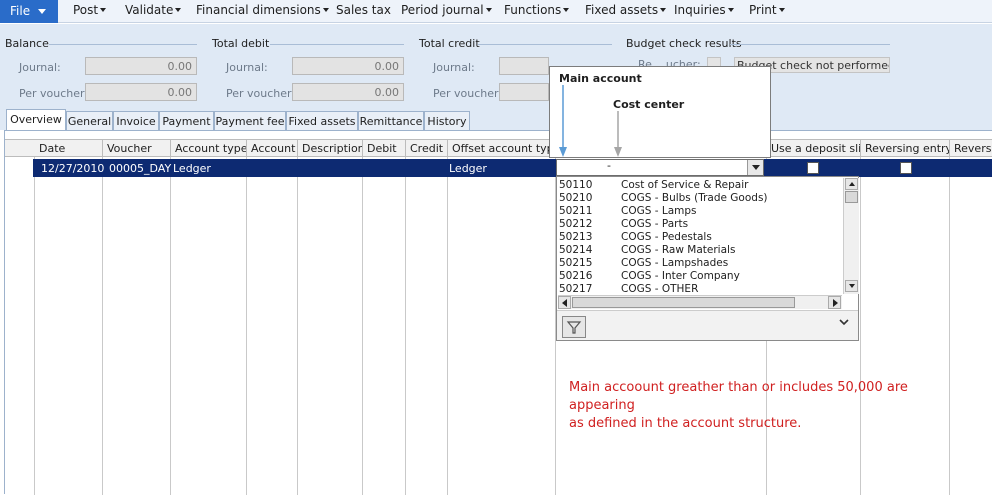  Describe the element at coordinates (241, 43) in the screenshot. I see `total-debit-title: Total debit` at that location.